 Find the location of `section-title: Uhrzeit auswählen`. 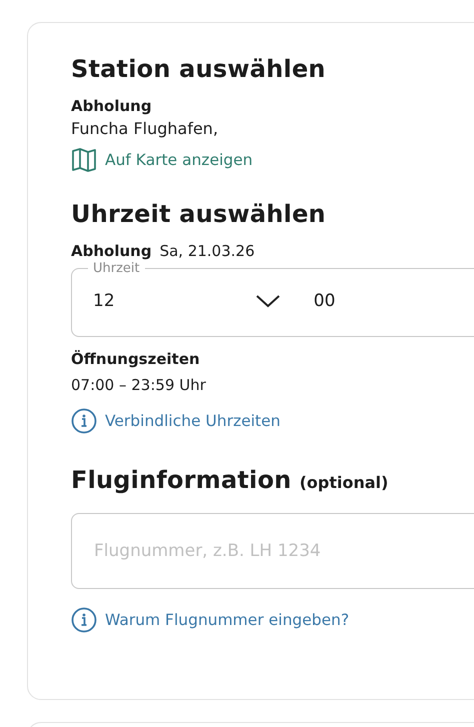

section-title: Uhrzeit auswählen is located at coordinates (199, 214).